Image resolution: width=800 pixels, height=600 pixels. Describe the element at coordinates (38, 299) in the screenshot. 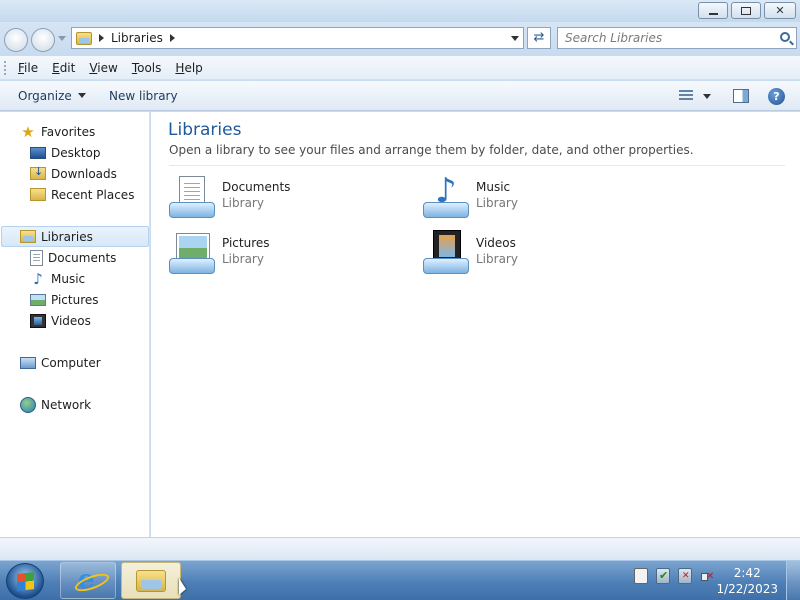

I see `pictures-icon` at that location.